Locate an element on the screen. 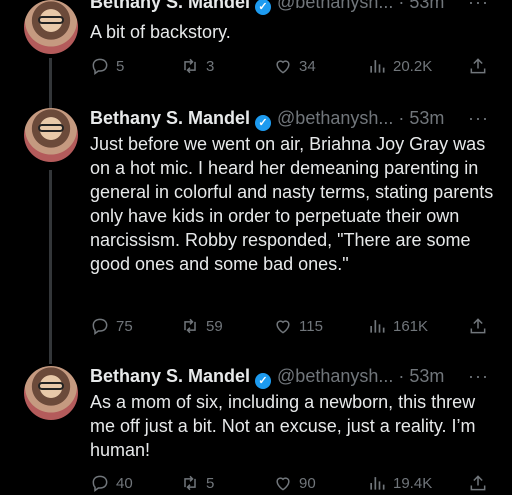 This screenshot has width=512, height=495. views-button: 19.4K is located at coordinates (399, 483).